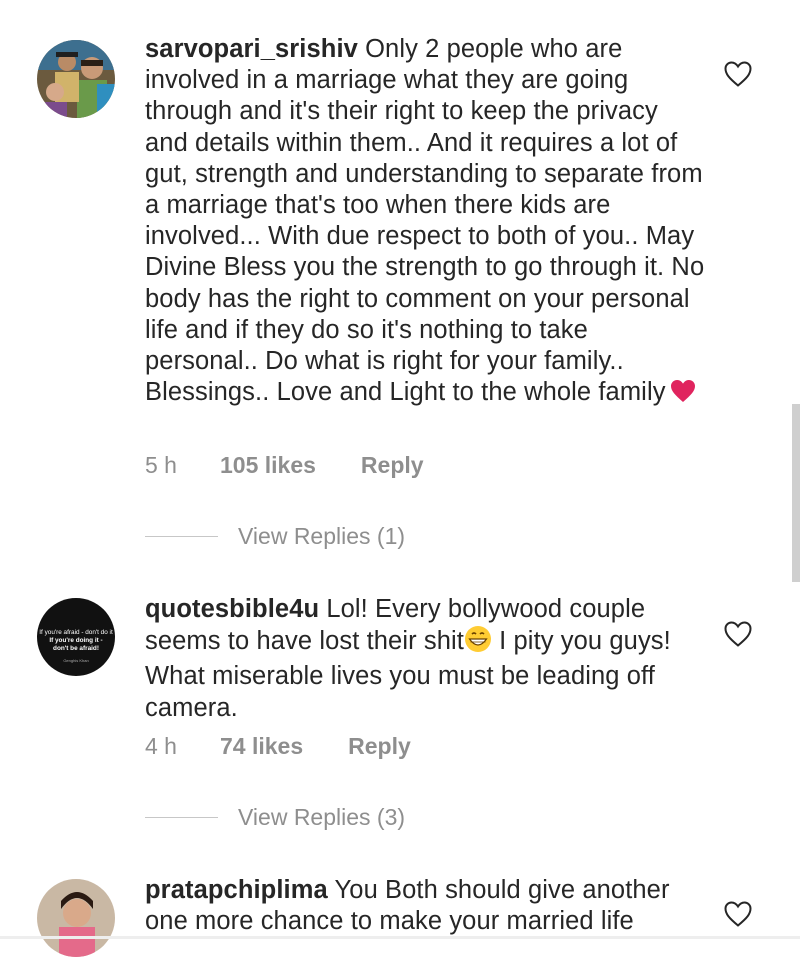 This screenshot has width=800, height=957. Describe the element at coordinates (796, 493) in the screenshot. I see `scrollbar-thumb` at that location.